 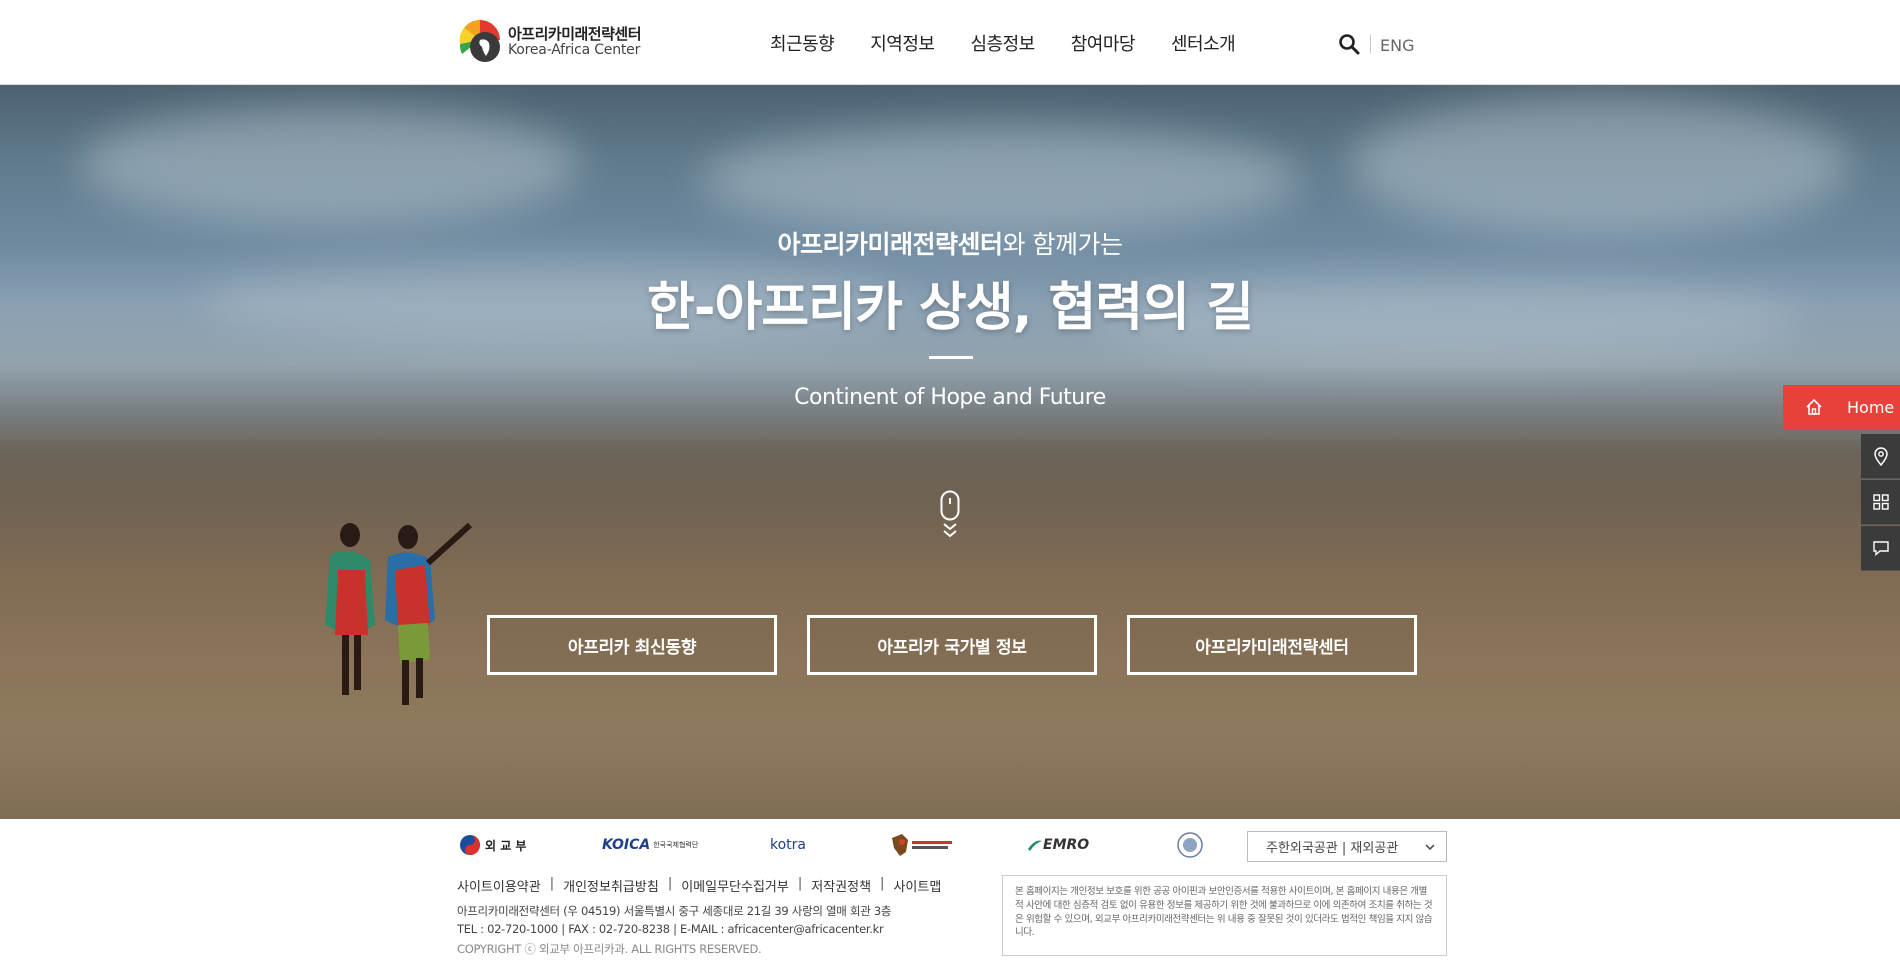 What do you see at coordinates (1103, 43) in the screenshot?
I see `nav-item-participation: 참여마당` at bounding box center [1103, 43].